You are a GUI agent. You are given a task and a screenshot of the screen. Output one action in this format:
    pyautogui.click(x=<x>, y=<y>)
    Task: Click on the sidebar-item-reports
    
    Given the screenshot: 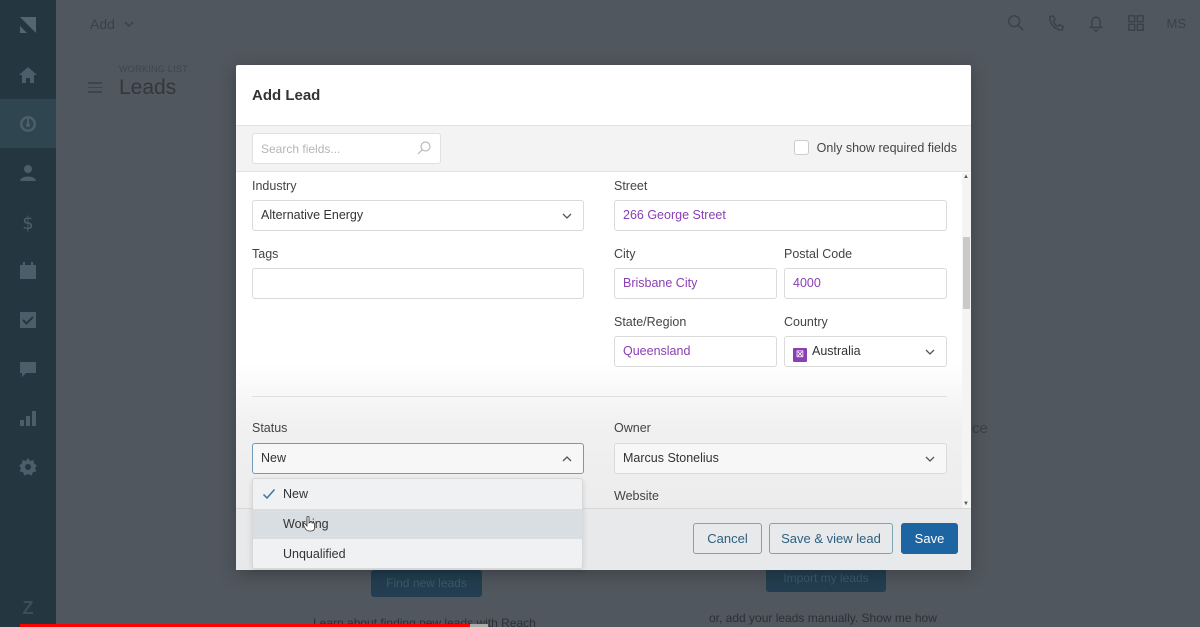 What is the action you would take?
    pyautogui.click(x=28, y=417)
    